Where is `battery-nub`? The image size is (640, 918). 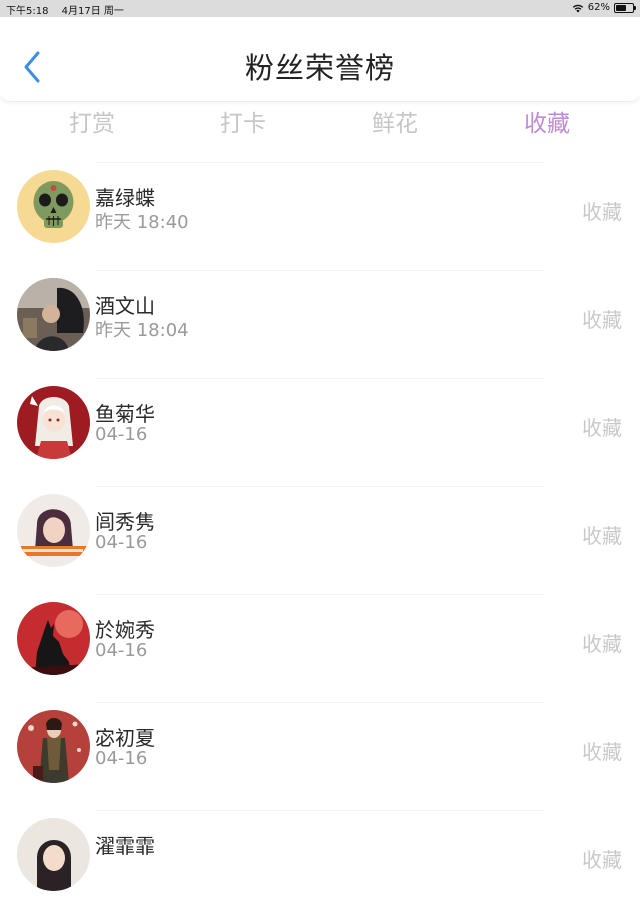 battery-nub is located at coordinates (635, 7).